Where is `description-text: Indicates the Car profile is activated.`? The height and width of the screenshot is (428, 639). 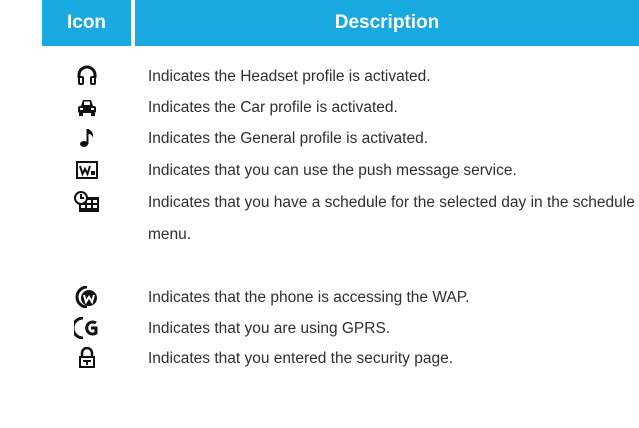 description-text: Indicates the Car profile is activated. is located at coordinates (273, 107).